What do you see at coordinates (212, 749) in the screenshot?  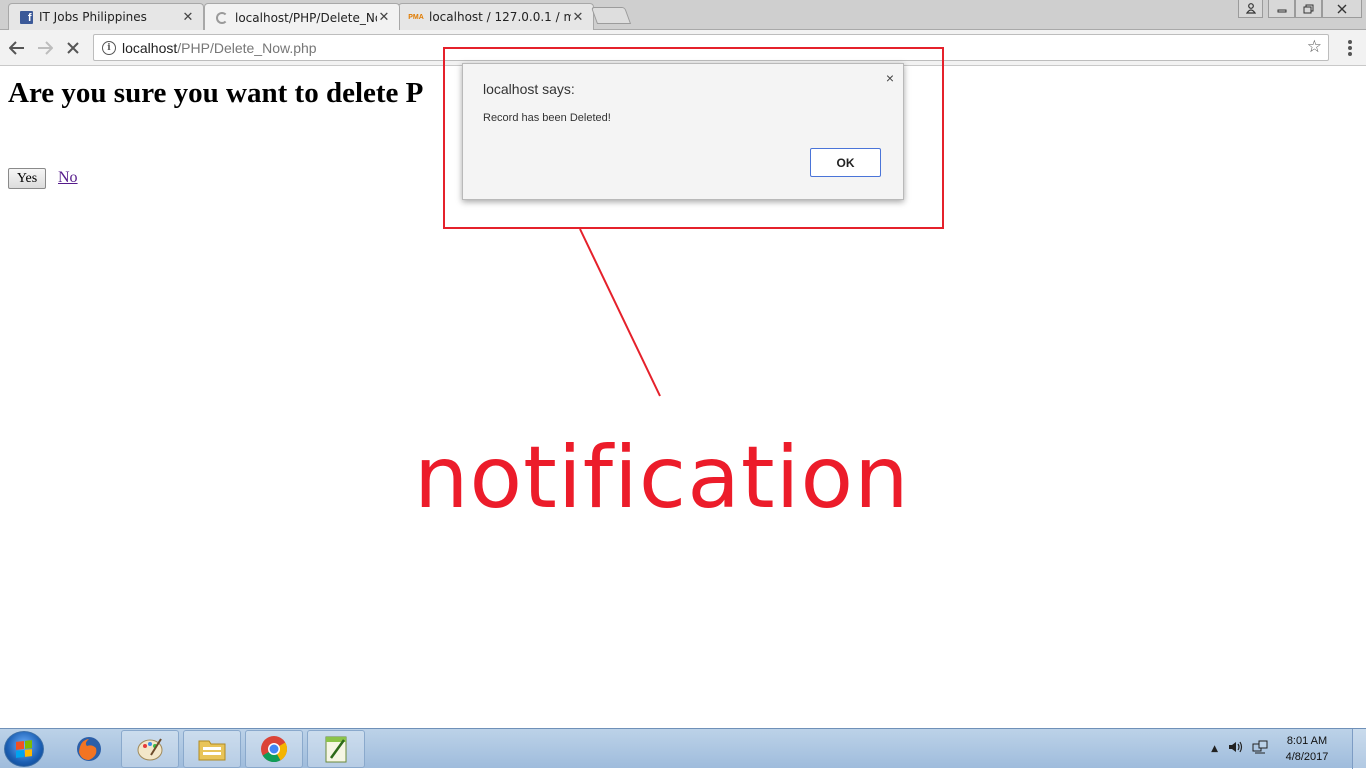 I see `file-explorer-icon` at bounding box center [212, 749].